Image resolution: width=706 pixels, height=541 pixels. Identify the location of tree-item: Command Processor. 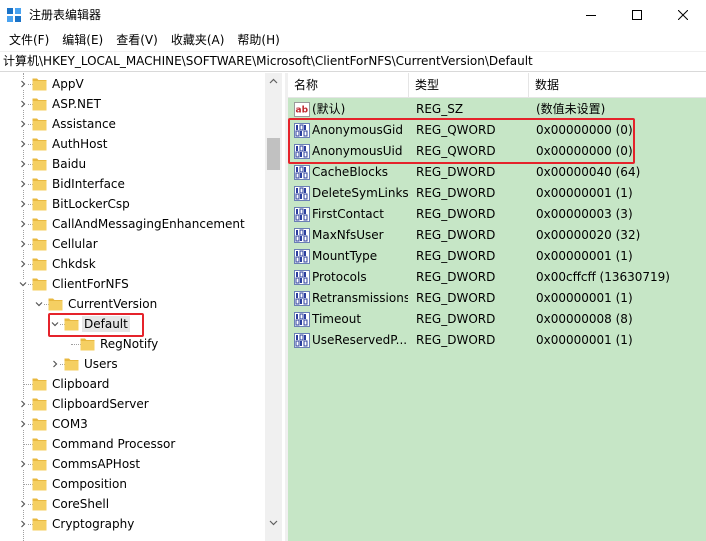
(132, 444).